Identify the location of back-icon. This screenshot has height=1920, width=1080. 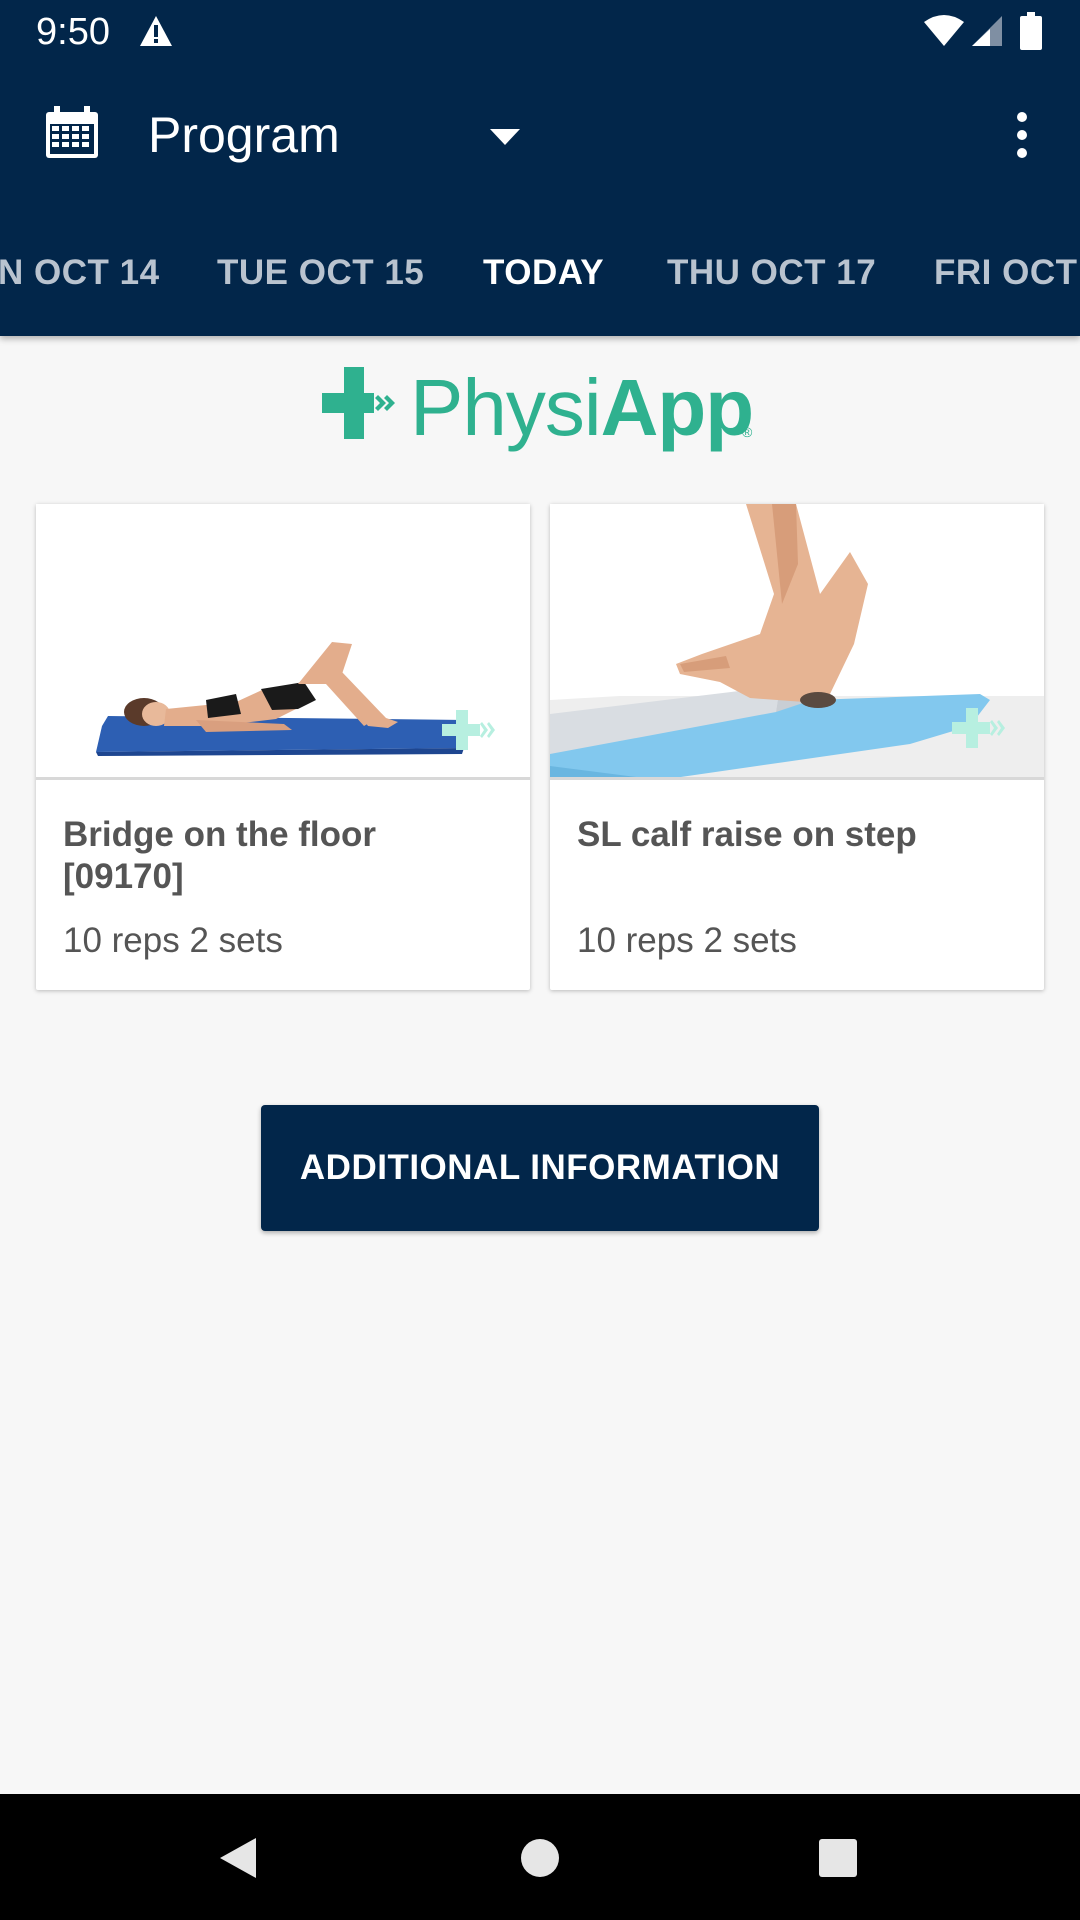
(238, 1858).